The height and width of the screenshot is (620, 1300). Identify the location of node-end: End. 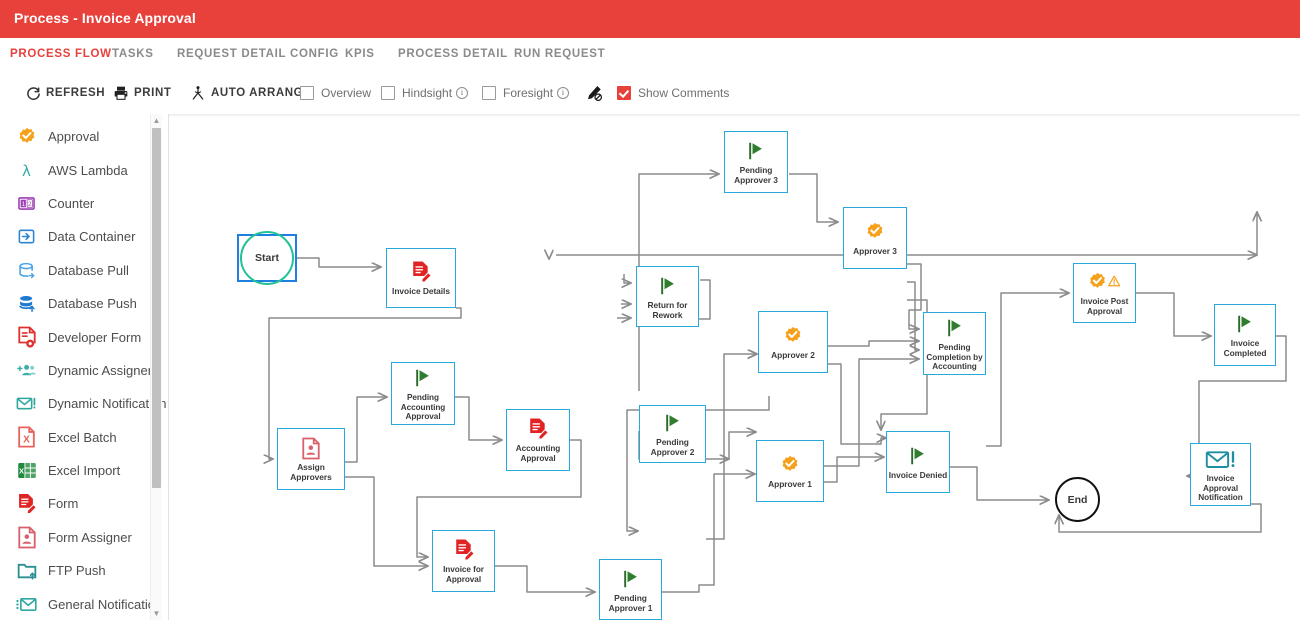
(1077, 499).